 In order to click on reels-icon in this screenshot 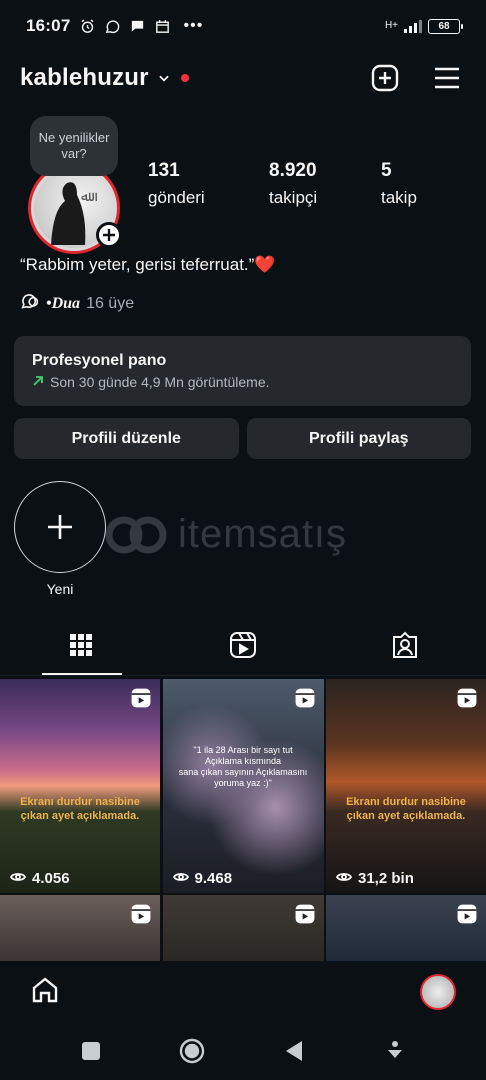, I will do `click(243, 647)`.